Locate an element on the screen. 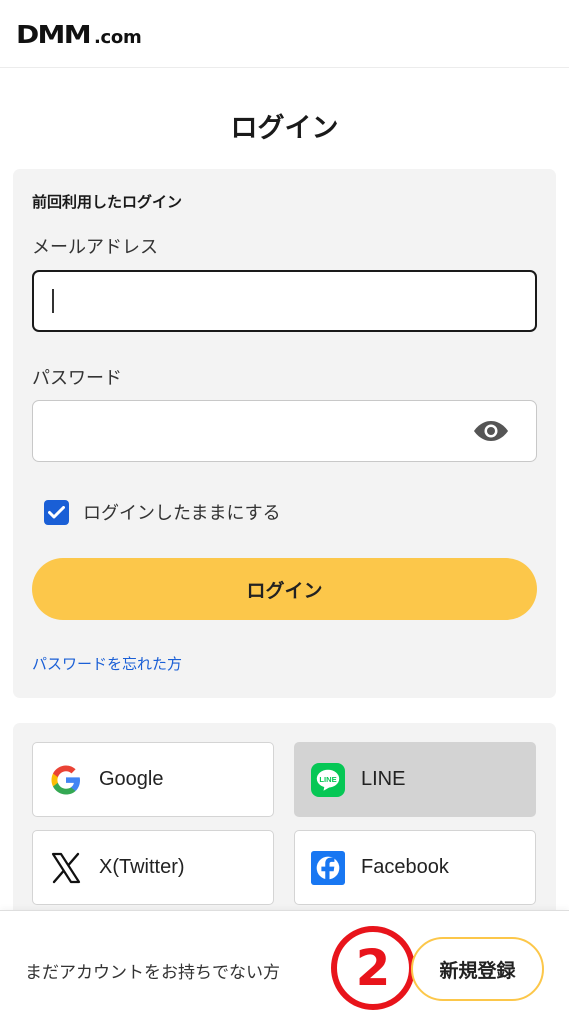 The image size is (569, 1024). forgot-password-link: パスワードを忘れた方 is located at coordinates (107, 663).